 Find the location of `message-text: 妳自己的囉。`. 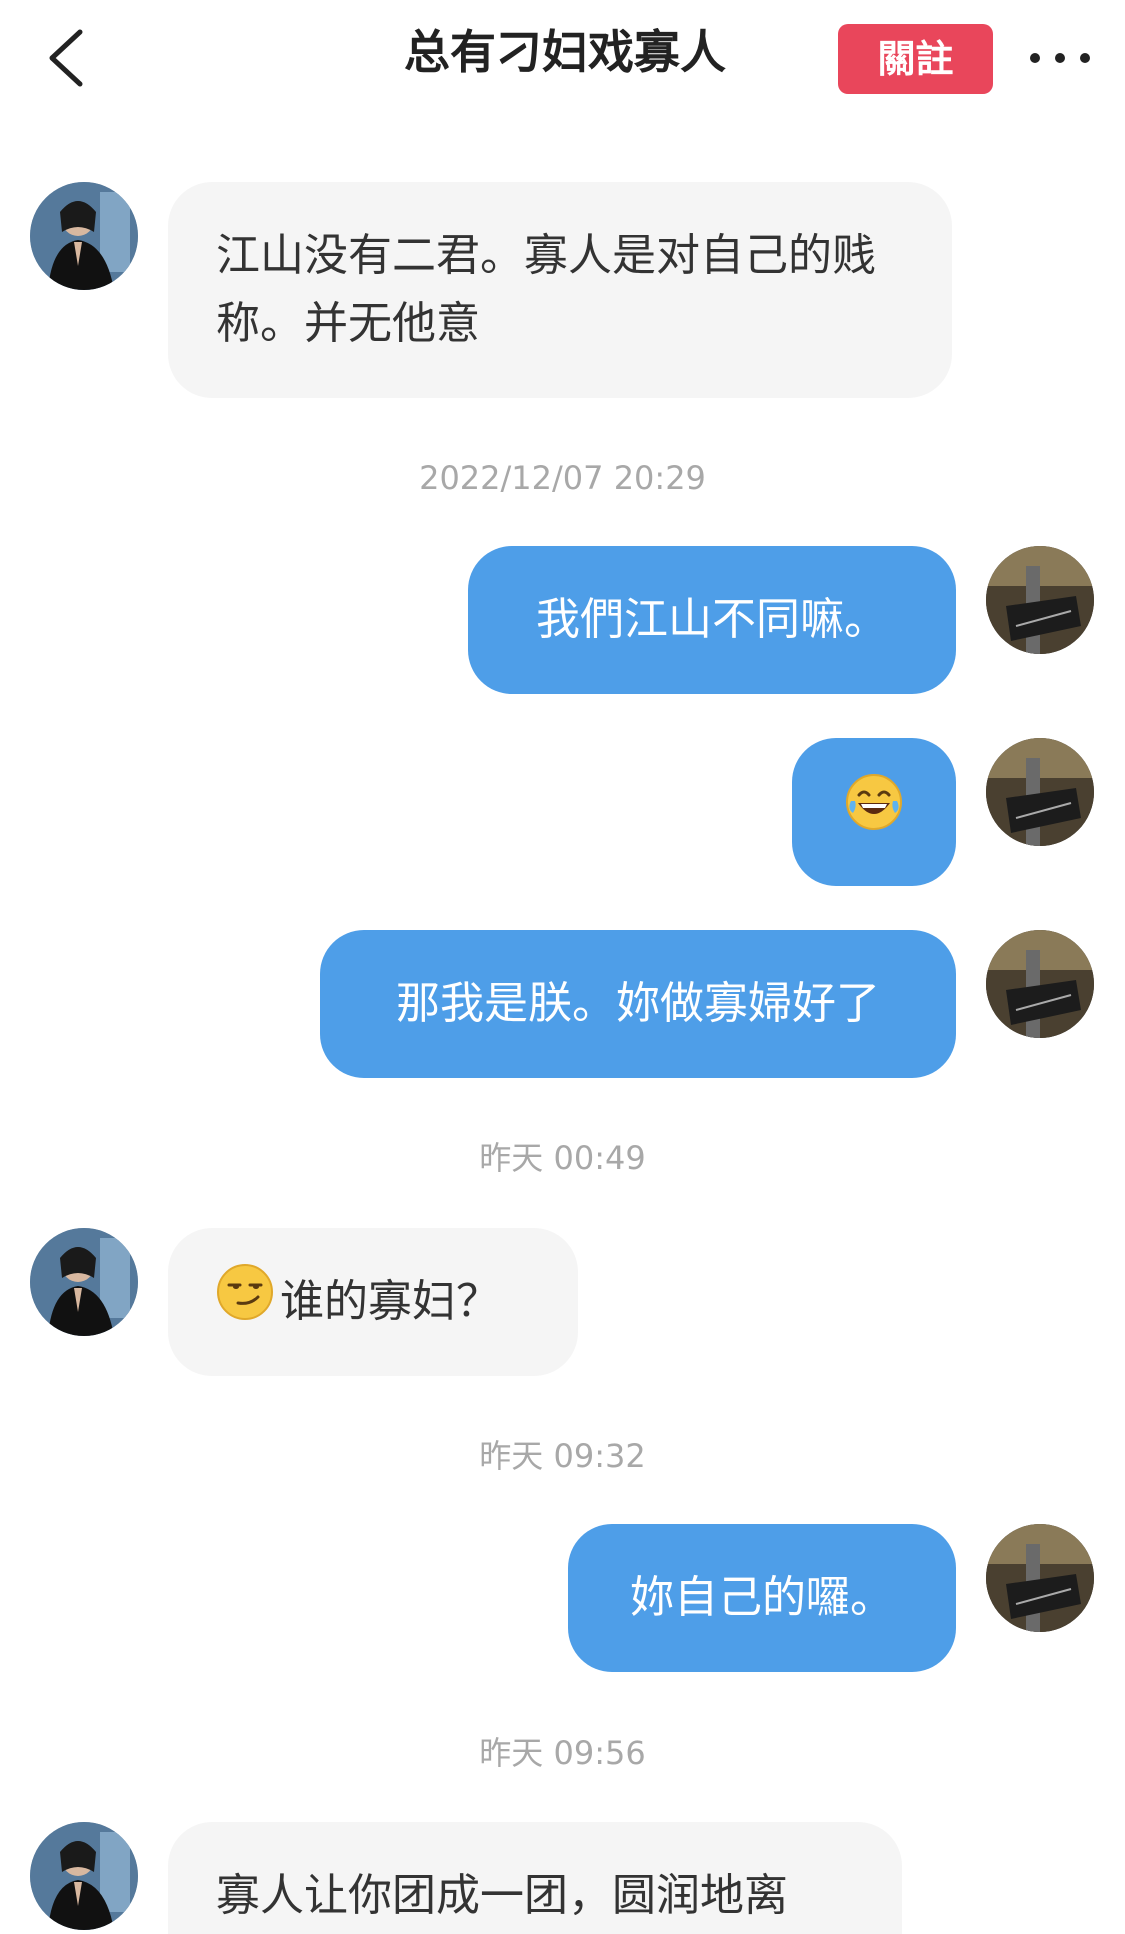

message-text: 妳自己的囉。 is located at coordinates (762, 1597).